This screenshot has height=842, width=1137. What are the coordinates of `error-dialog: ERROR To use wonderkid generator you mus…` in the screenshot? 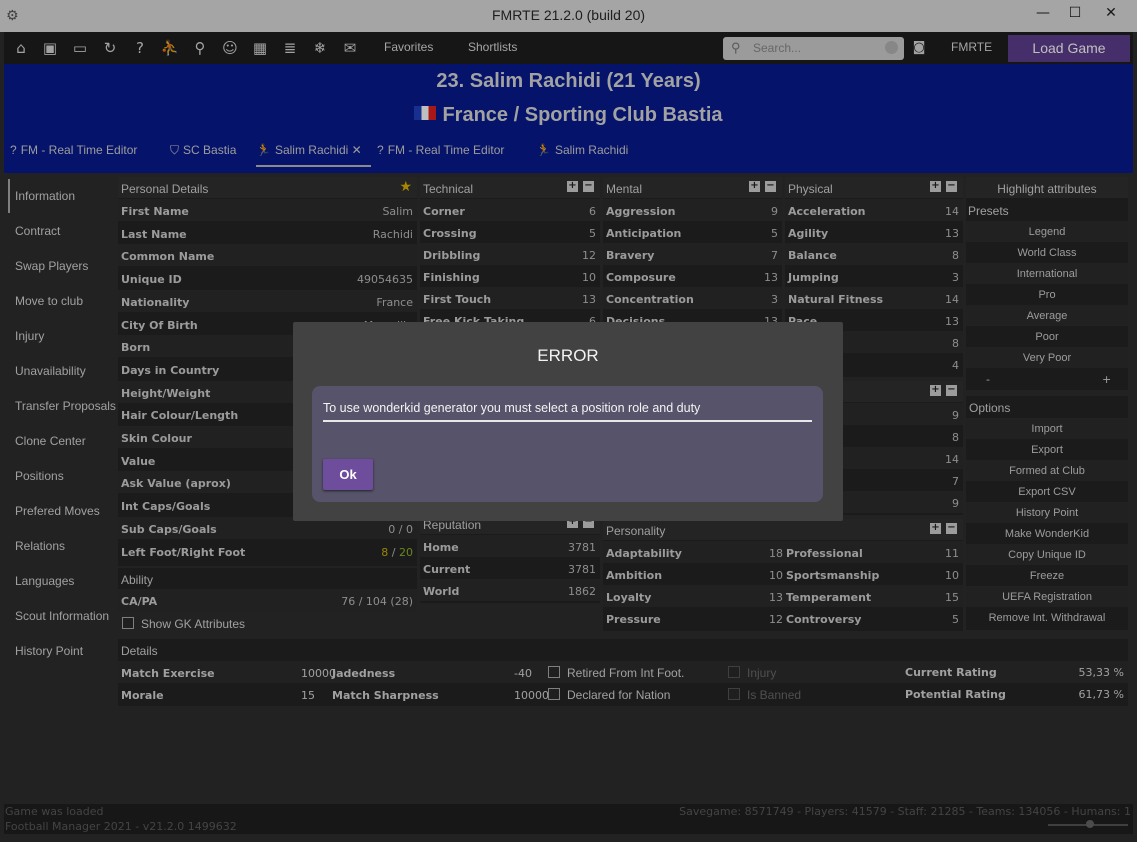 It's located at (568, 421).